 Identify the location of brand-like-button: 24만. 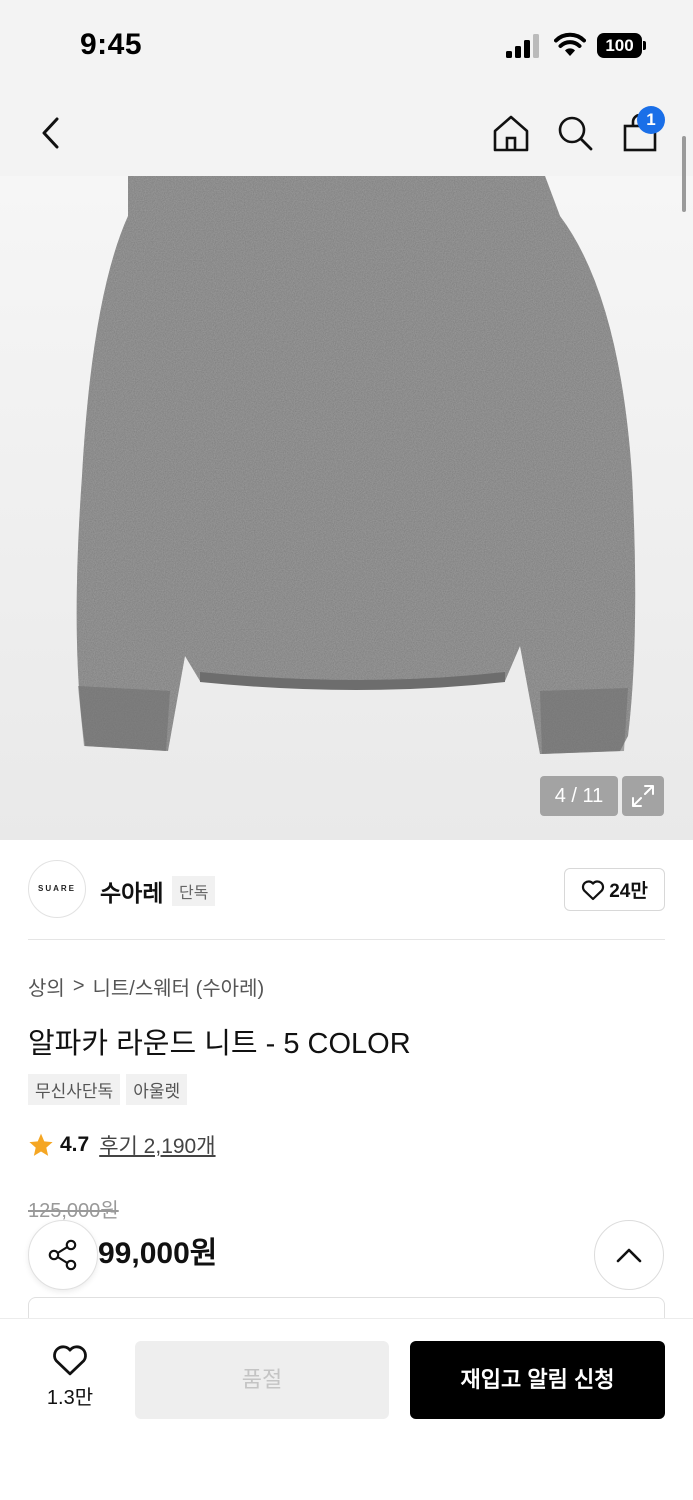
(614, 889).